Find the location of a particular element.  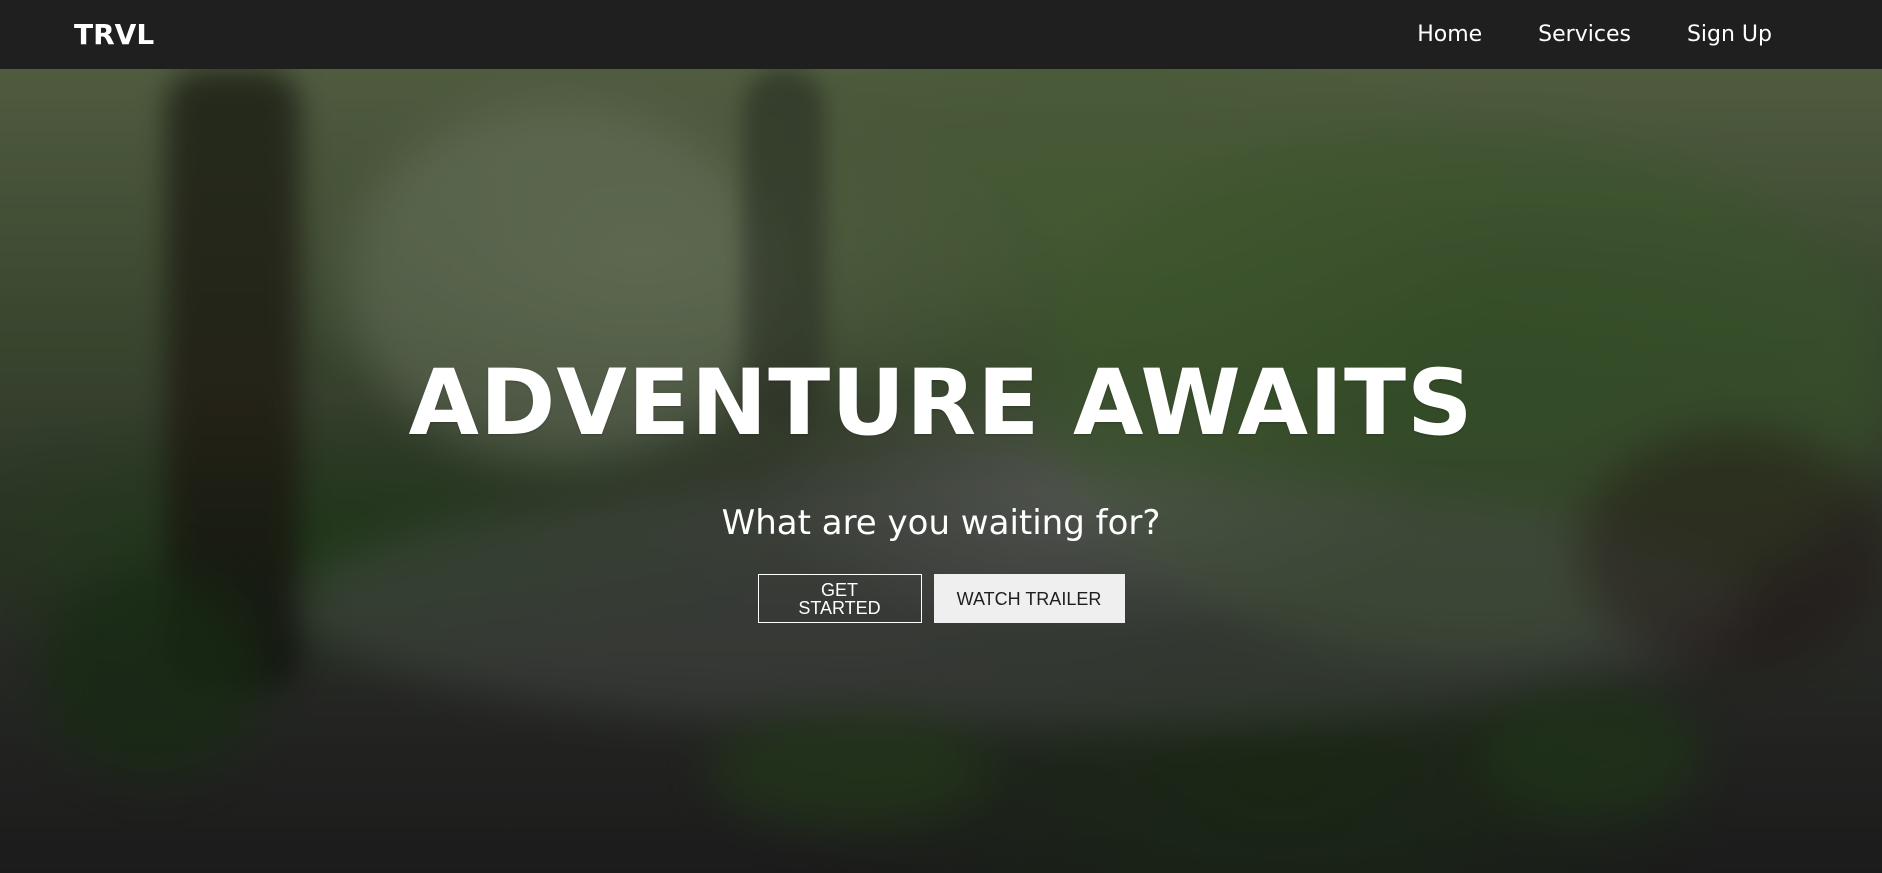

brand-logo: TRVL is located at coordinates (114, 34).